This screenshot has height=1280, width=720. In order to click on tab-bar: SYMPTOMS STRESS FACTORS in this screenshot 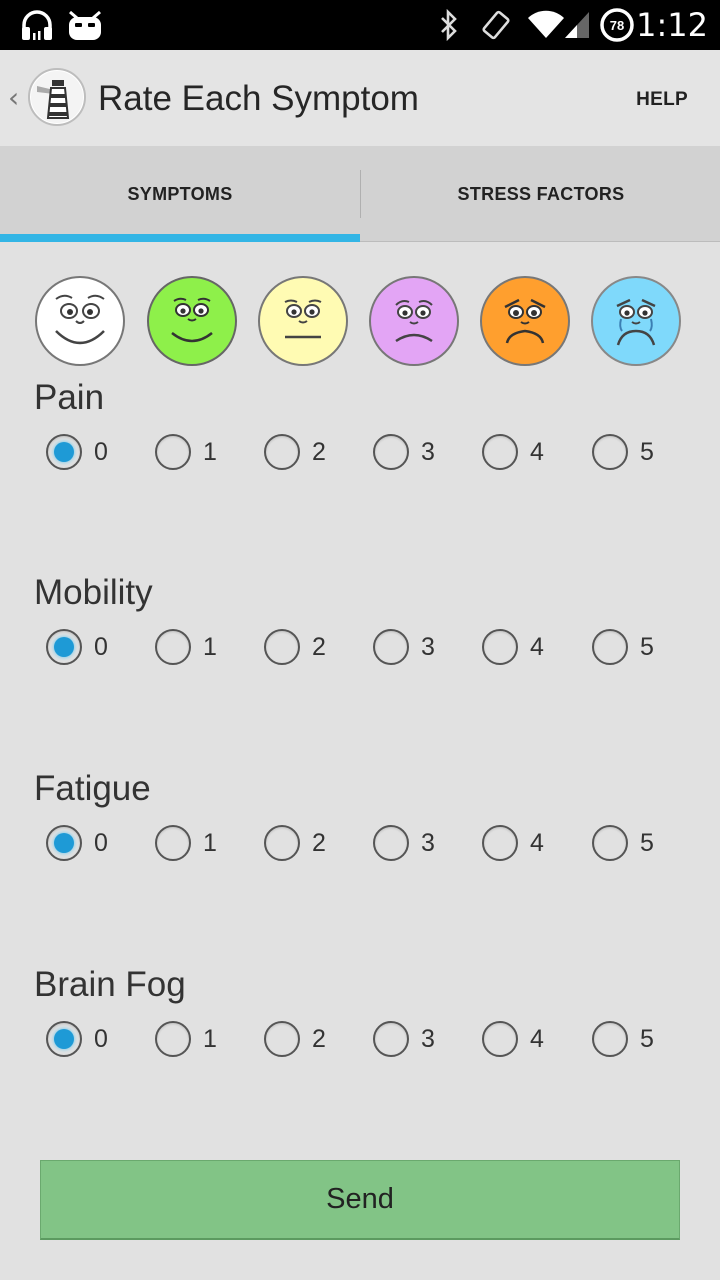, I will do `click(360, 194)`.